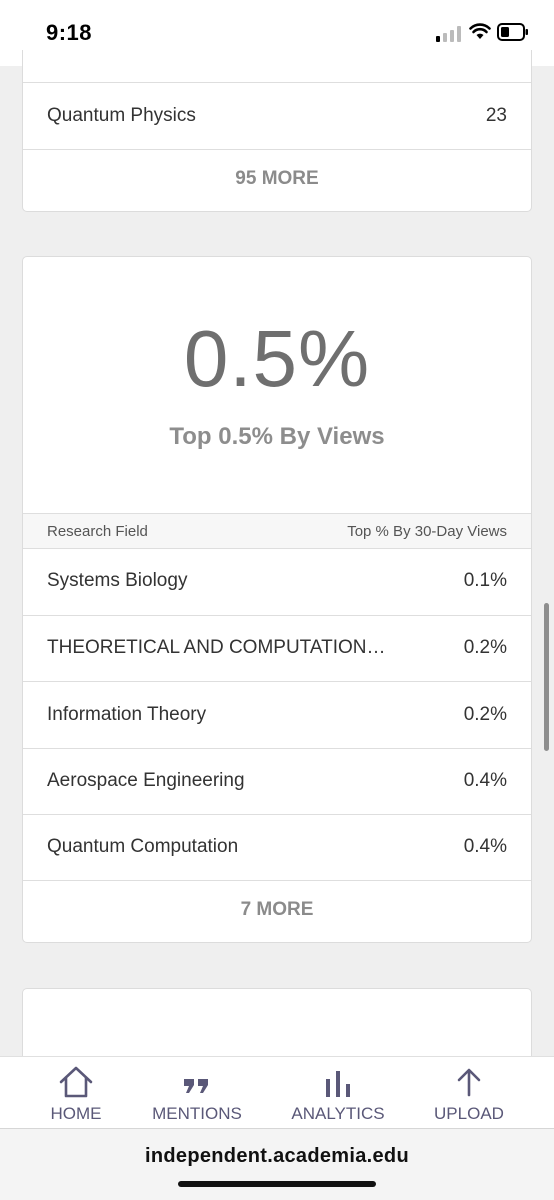 Image resolution: width=554 pixels, height=1200 pixels. Describe the element at coordinates (277, 847) in the screenshot. I see `table-row: Quantum Computation 0.4%` at that location.